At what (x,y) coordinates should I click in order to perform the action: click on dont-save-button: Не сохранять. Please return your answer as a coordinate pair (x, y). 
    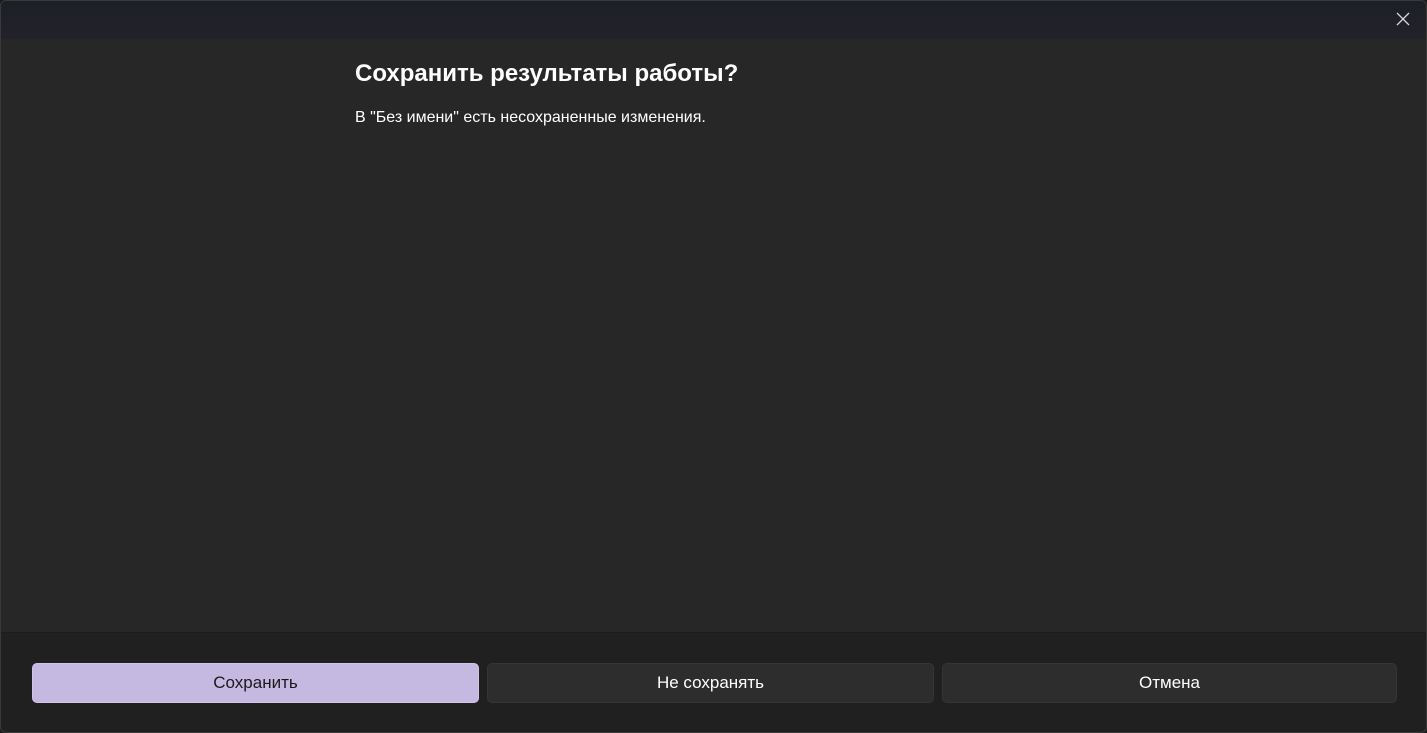
    Looking at the image, I should click on (710, 683).